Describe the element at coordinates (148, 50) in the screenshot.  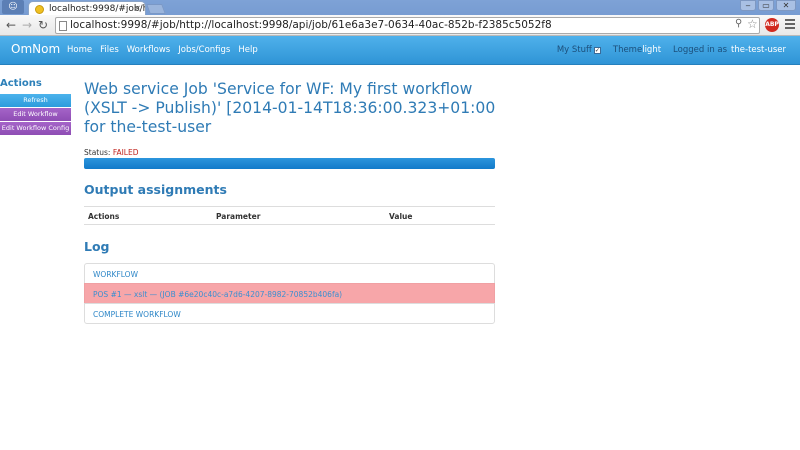
I see `nav-workflows: Workflows` at that location.